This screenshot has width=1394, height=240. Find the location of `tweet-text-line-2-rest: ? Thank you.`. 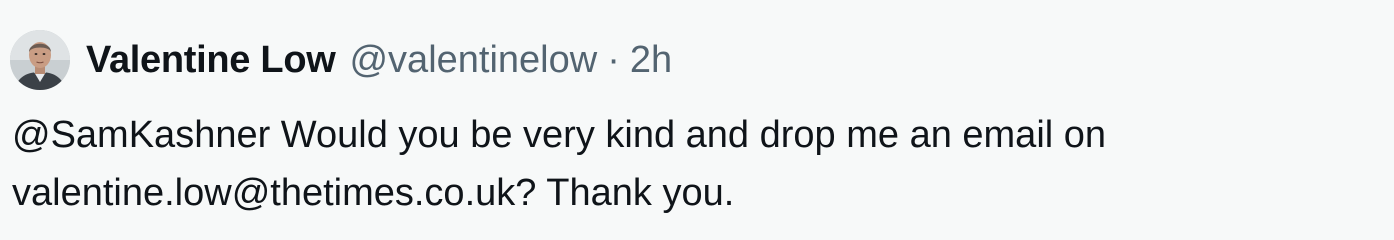

tweet-text-line-2-rest: ? Thank you. is located at coordinates (625, 193).